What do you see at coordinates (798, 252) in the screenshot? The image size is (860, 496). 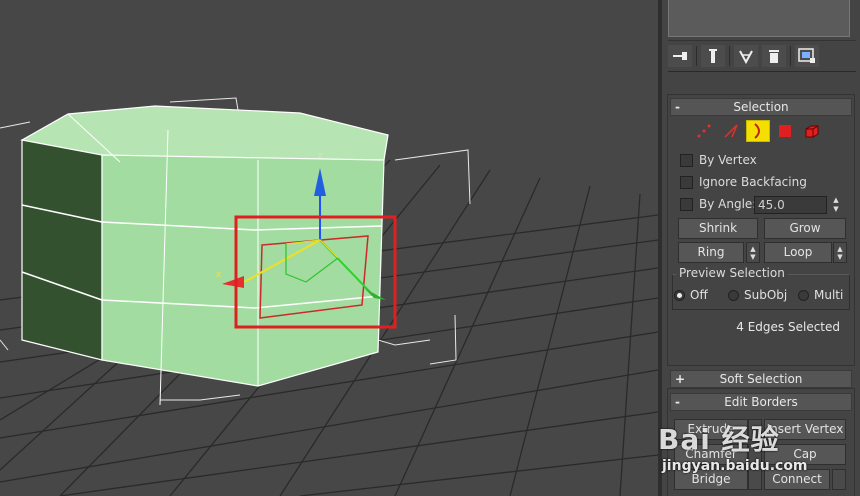 I see `loop-button: Loop` at bounding box center [798, 252].